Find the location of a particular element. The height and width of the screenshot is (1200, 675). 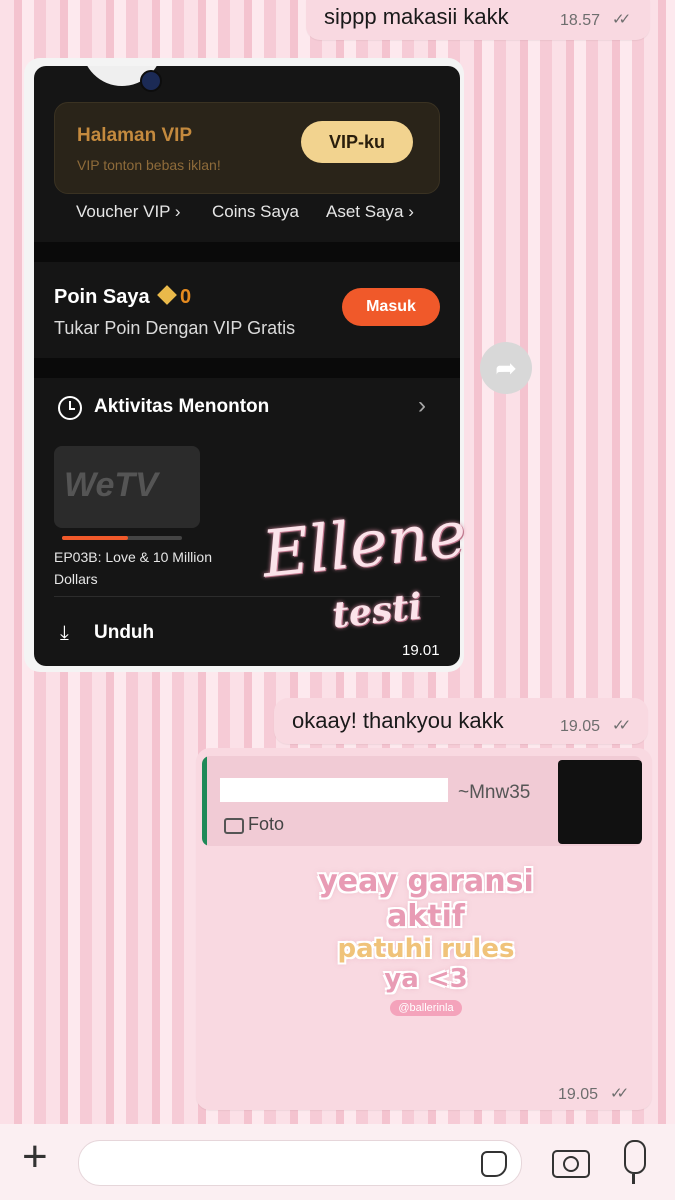

quote-accent-bar is located at coordinates (204, 801).